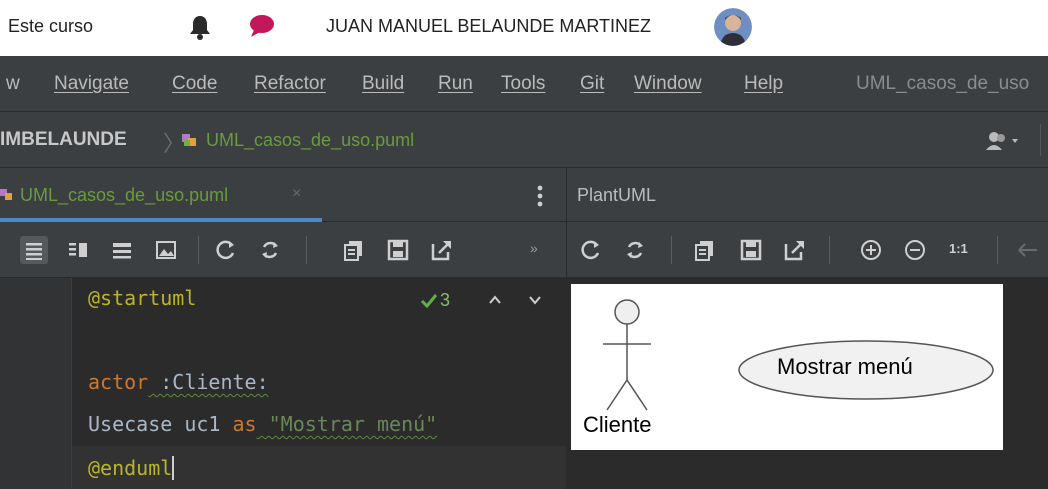 This screenshot has width=1048, height=489. I want to click on code-line-usecase: Usecase uc1 as "Mostrar menú", so click(262, 424).